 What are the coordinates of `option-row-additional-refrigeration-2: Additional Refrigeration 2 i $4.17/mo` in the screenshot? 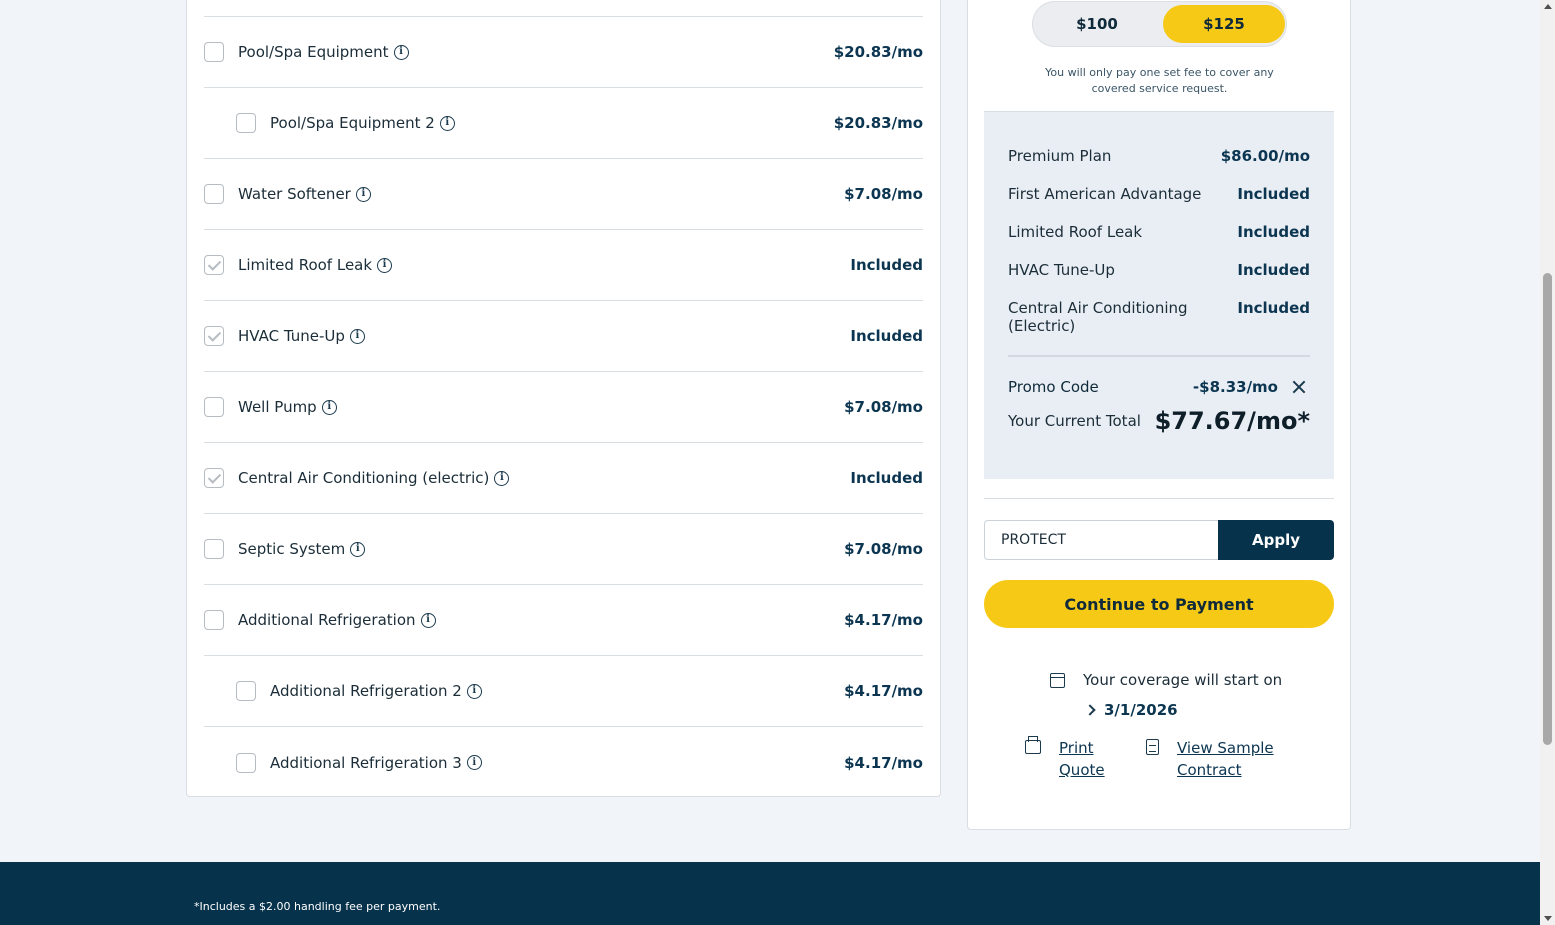 It's located at (563, 691).